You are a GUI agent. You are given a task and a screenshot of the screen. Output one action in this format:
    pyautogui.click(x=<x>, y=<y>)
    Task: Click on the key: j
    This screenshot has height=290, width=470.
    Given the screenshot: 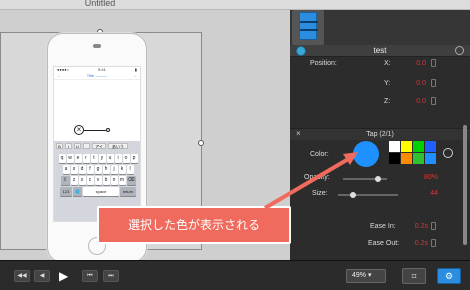 What is the action you would take?
    pyautogui.click(x=114, y=169)
    